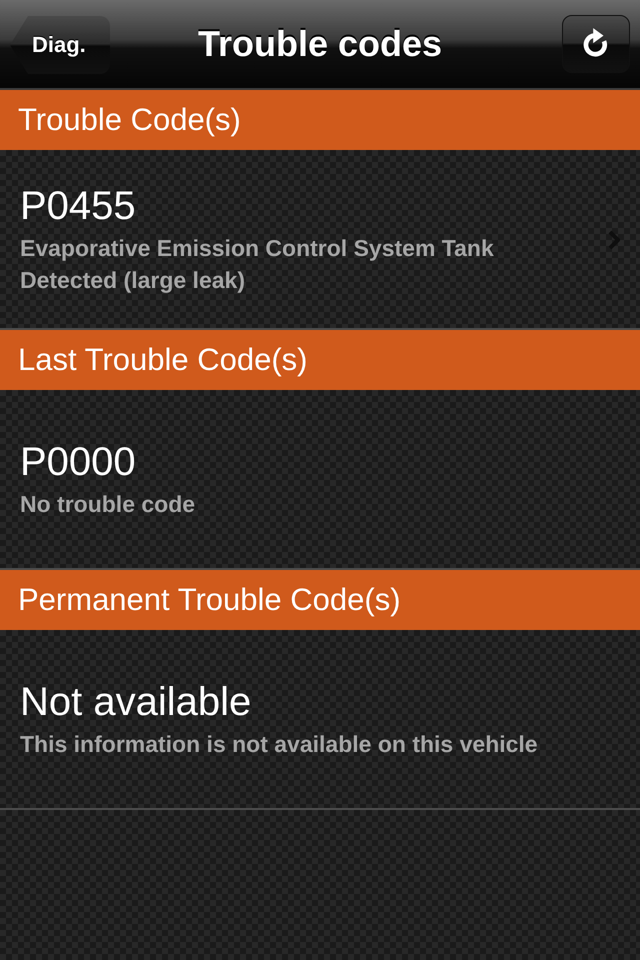 The image size is (640, 960). I want to click on code-description: Evaporative Emission Control System Tank Detected (large leak), so click(257, 264).